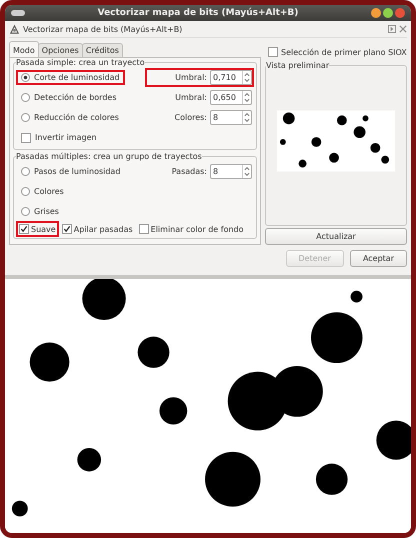 Image resolution: width=416 pixels, height=538 pixels. What do you see at coordinates (231, 77) in the screenshot?
I see `spin-field: 0,710` at bounding box center [231, 77].